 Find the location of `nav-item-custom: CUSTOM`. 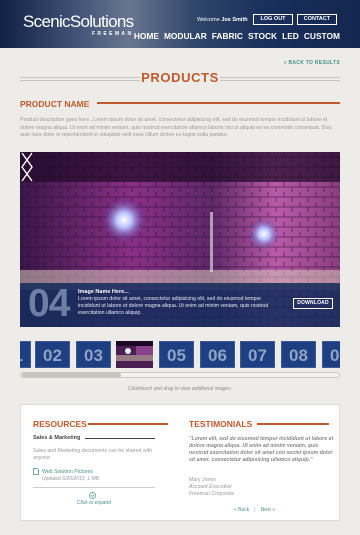

nav-item-custom: CUSTOM is located at coordinates (322, 37).